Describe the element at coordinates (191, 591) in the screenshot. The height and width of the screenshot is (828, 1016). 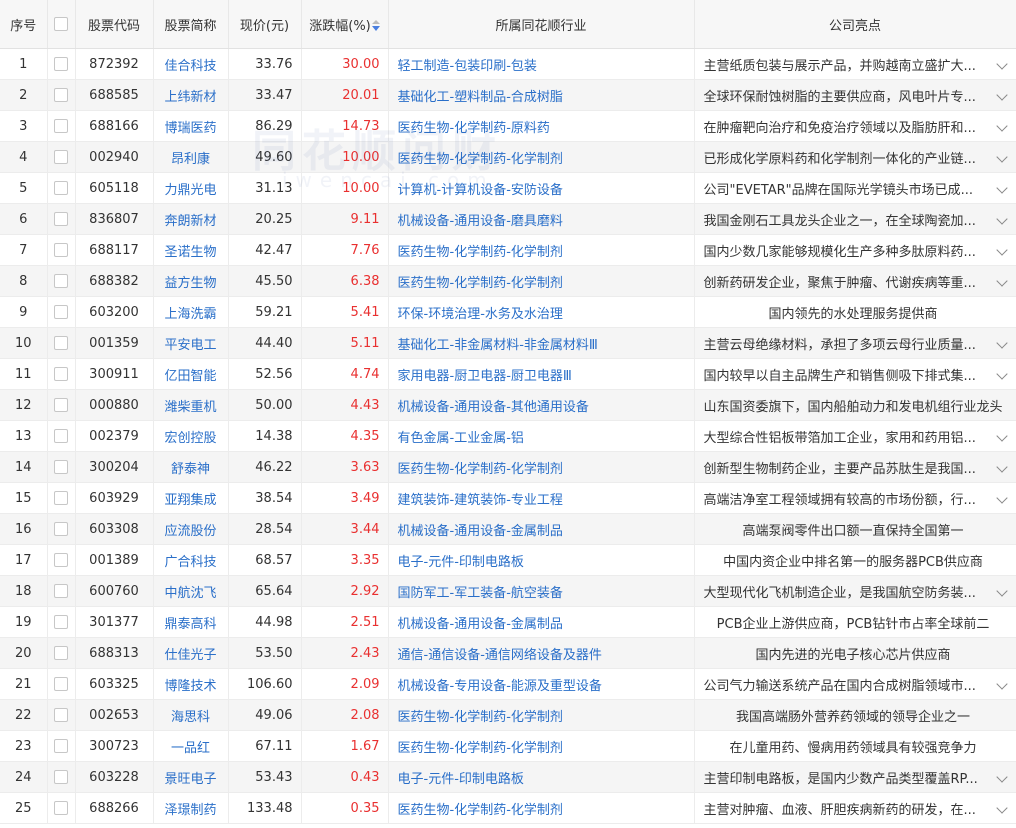
I see `stock-name-link: 中航沈飞` at that location.